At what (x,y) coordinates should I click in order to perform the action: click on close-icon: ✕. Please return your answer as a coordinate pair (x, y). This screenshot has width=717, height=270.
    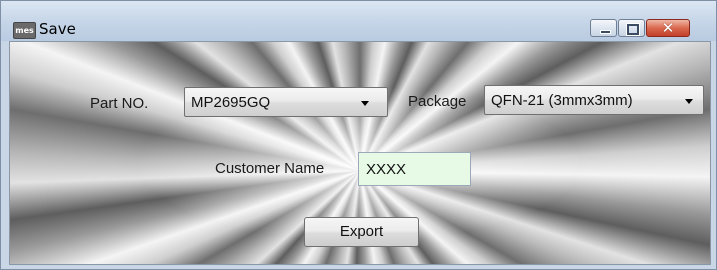
    Looking at the image, I should click on (668, 28).